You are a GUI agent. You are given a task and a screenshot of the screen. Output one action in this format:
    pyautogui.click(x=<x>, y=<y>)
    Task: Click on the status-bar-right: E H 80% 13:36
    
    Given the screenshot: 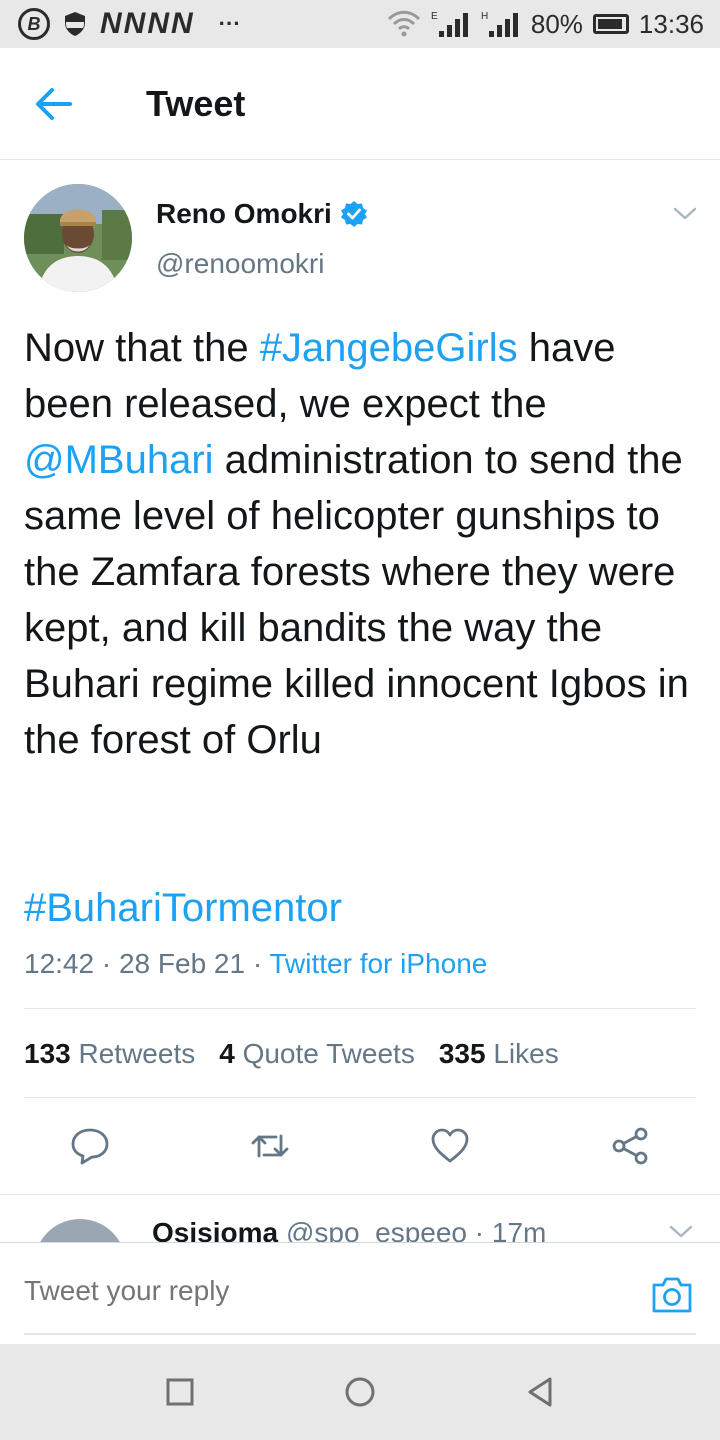 What is the action you would take?
    pyautogui.click(x=545, y=24)
    